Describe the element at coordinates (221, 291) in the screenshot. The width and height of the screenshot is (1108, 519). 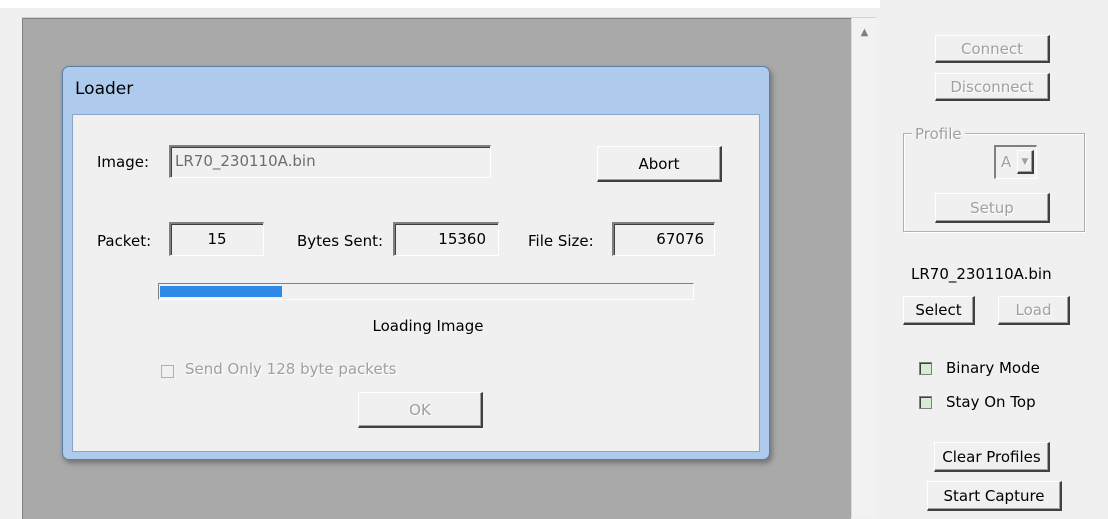
I see `progress-fill` at that location.